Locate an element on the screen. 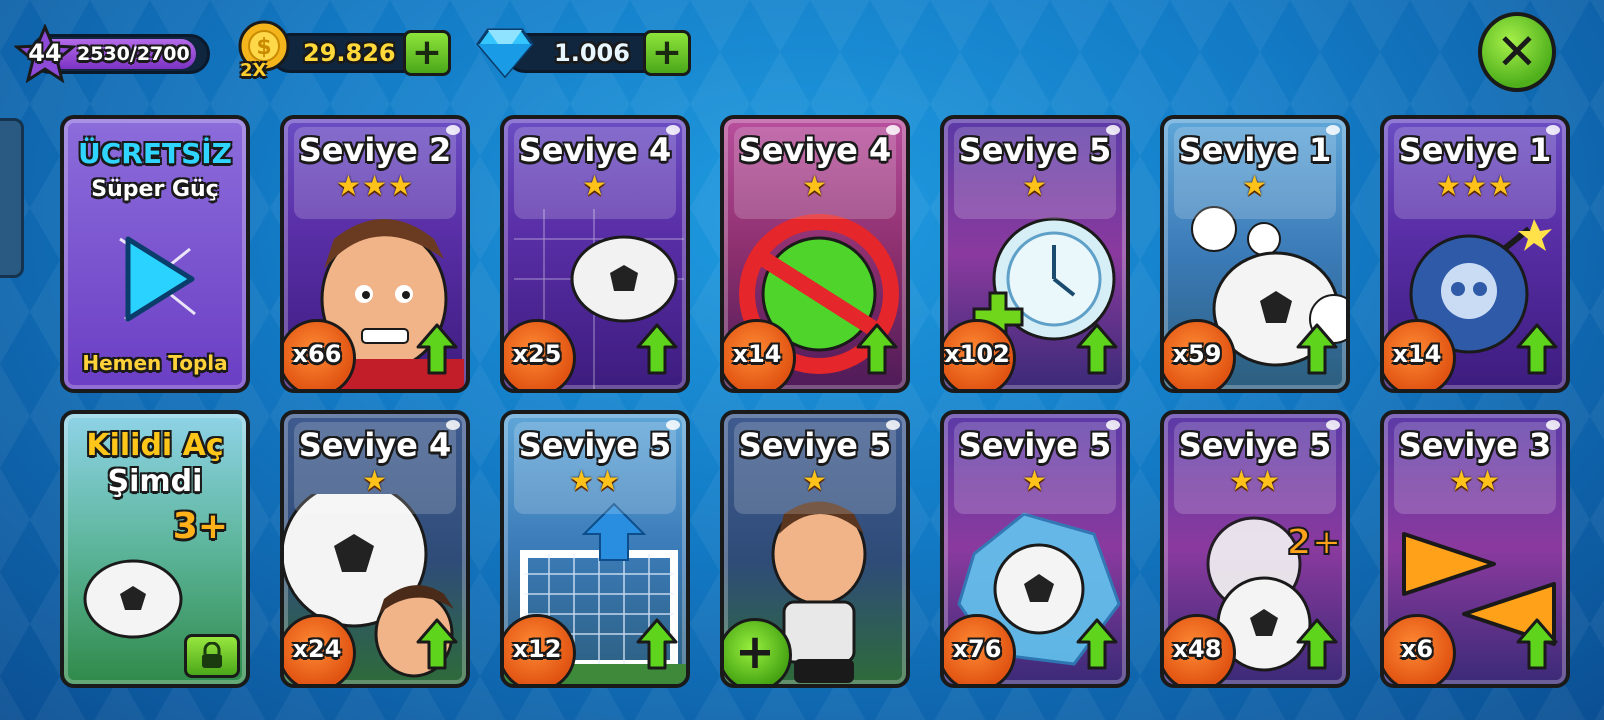 Image resolution: width=1604 pixels, height=720 pixels. free-card-footer: Hemen Topla is located at coordinates (155, 363).